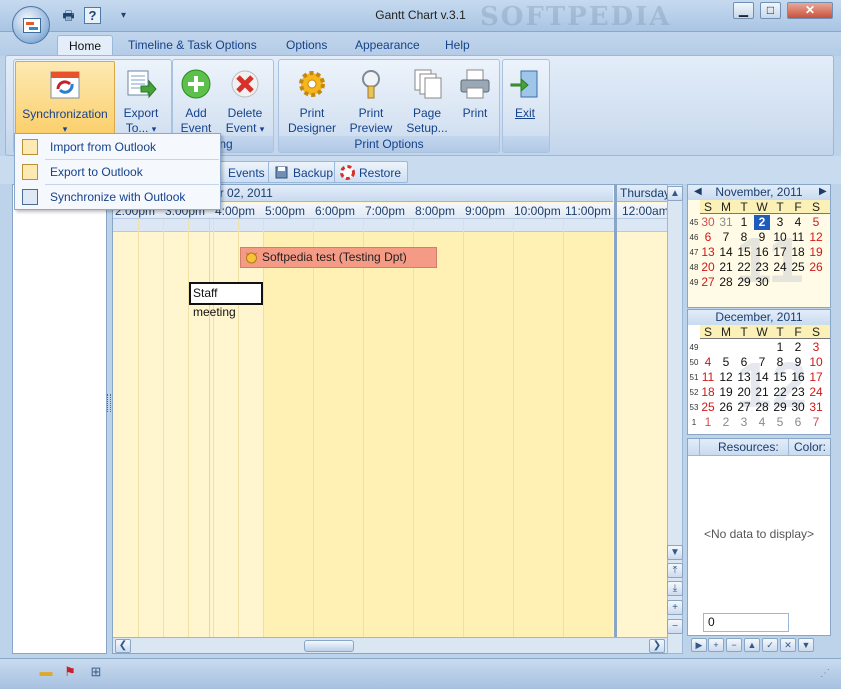 Image resolution: width=841 pixels, height=689 pixels. Describe the element at coordinates (245, 99) in the screenshot. I see `delete-event-button: Delete Event ▾` at that location.